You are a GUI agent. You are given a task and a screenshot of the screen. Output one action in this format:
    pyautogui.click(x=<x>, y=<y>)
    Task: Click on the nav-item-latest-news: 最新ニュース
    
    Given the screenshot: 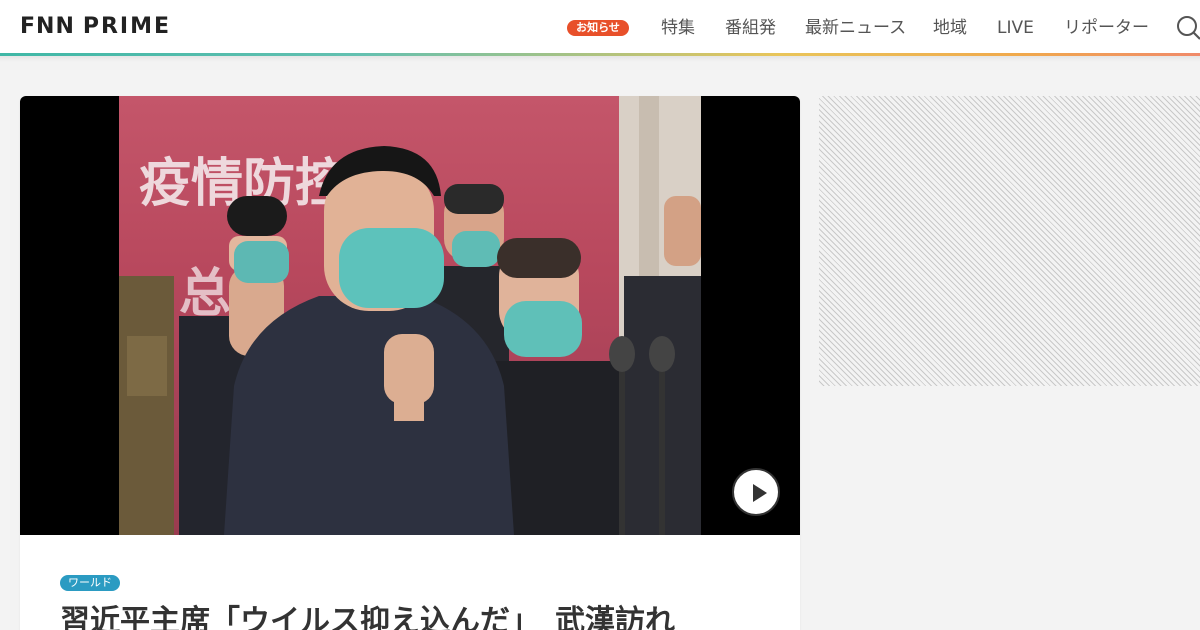 What is the action you would take?
    pyautogui.click(x=855, y=28)
    